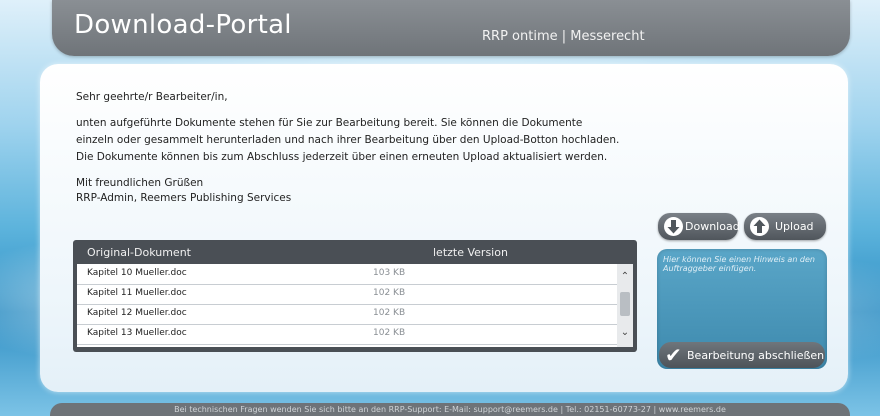 Image resolution: width=880 pixels, height=416 pixels. Describe the element at coordinates (137, 293) in the screenshot. I see `document-name: Kapitel 11 Mueller.doc` at that location.